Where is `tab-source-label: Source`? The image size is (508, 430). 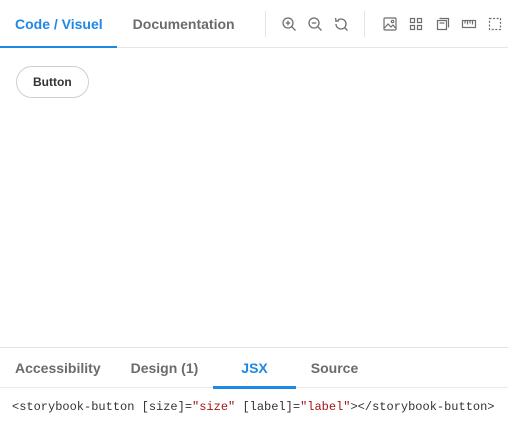
tab-source-label: Source is located at coordinates (334, 368).